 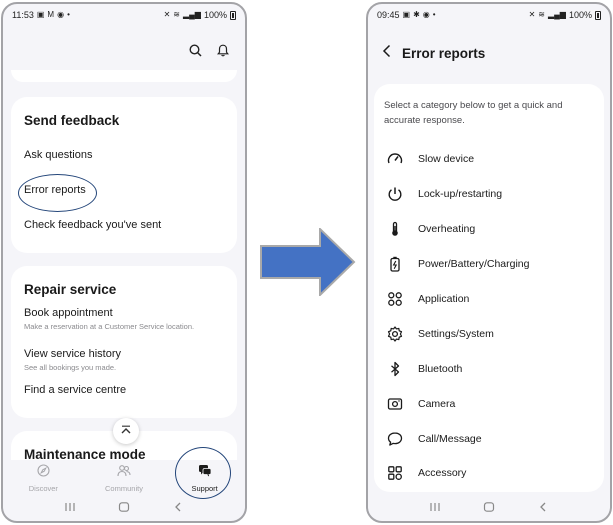 What do you see at coordinates (446, 159) in the screenshot?
I see `category-label: Slow device` at bounding box center [446, 159].